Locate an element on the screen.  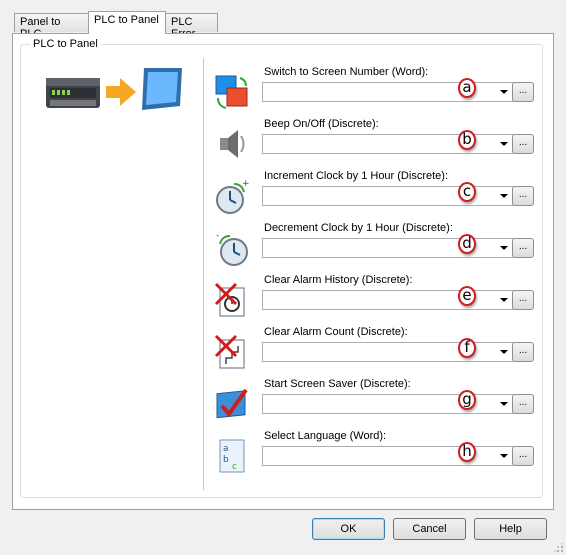
row-label: Select Language (Word): is located at coordinates (325, 436).